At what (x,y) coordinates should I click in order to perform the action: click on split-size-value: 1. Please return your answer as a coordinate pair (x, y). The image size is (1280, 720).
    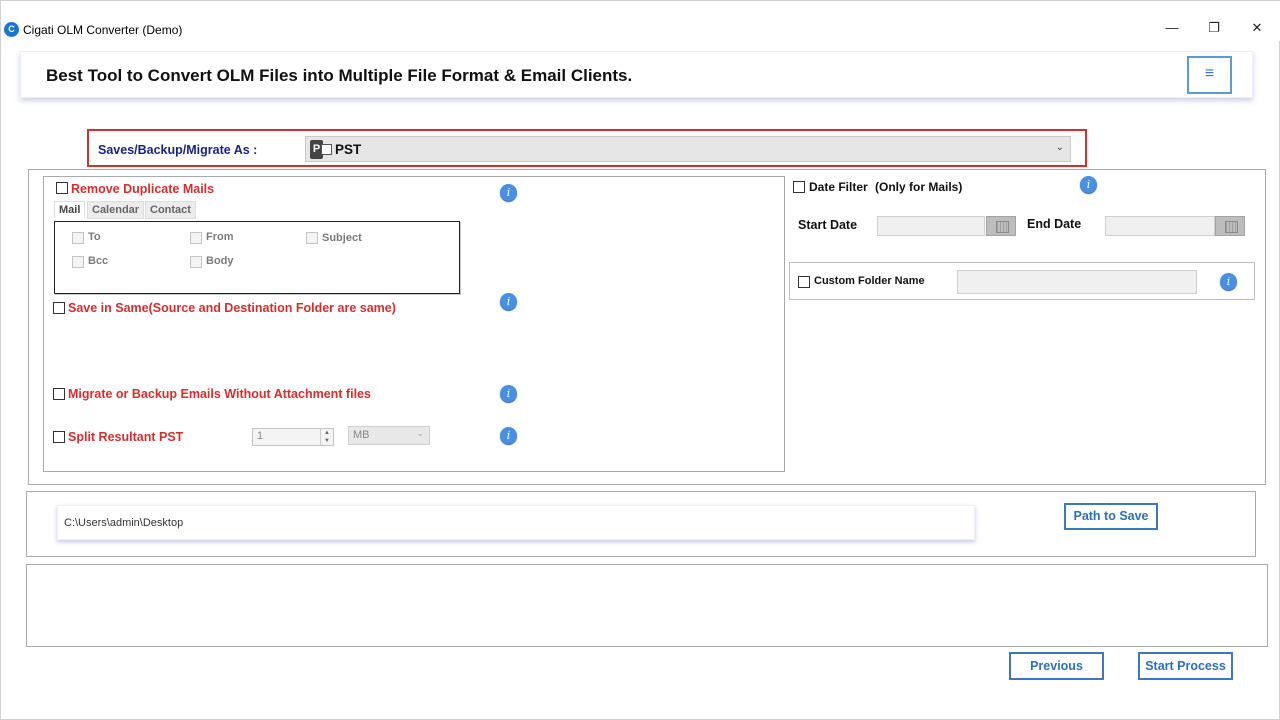
    Looking at the image, I should click on (260, 436).